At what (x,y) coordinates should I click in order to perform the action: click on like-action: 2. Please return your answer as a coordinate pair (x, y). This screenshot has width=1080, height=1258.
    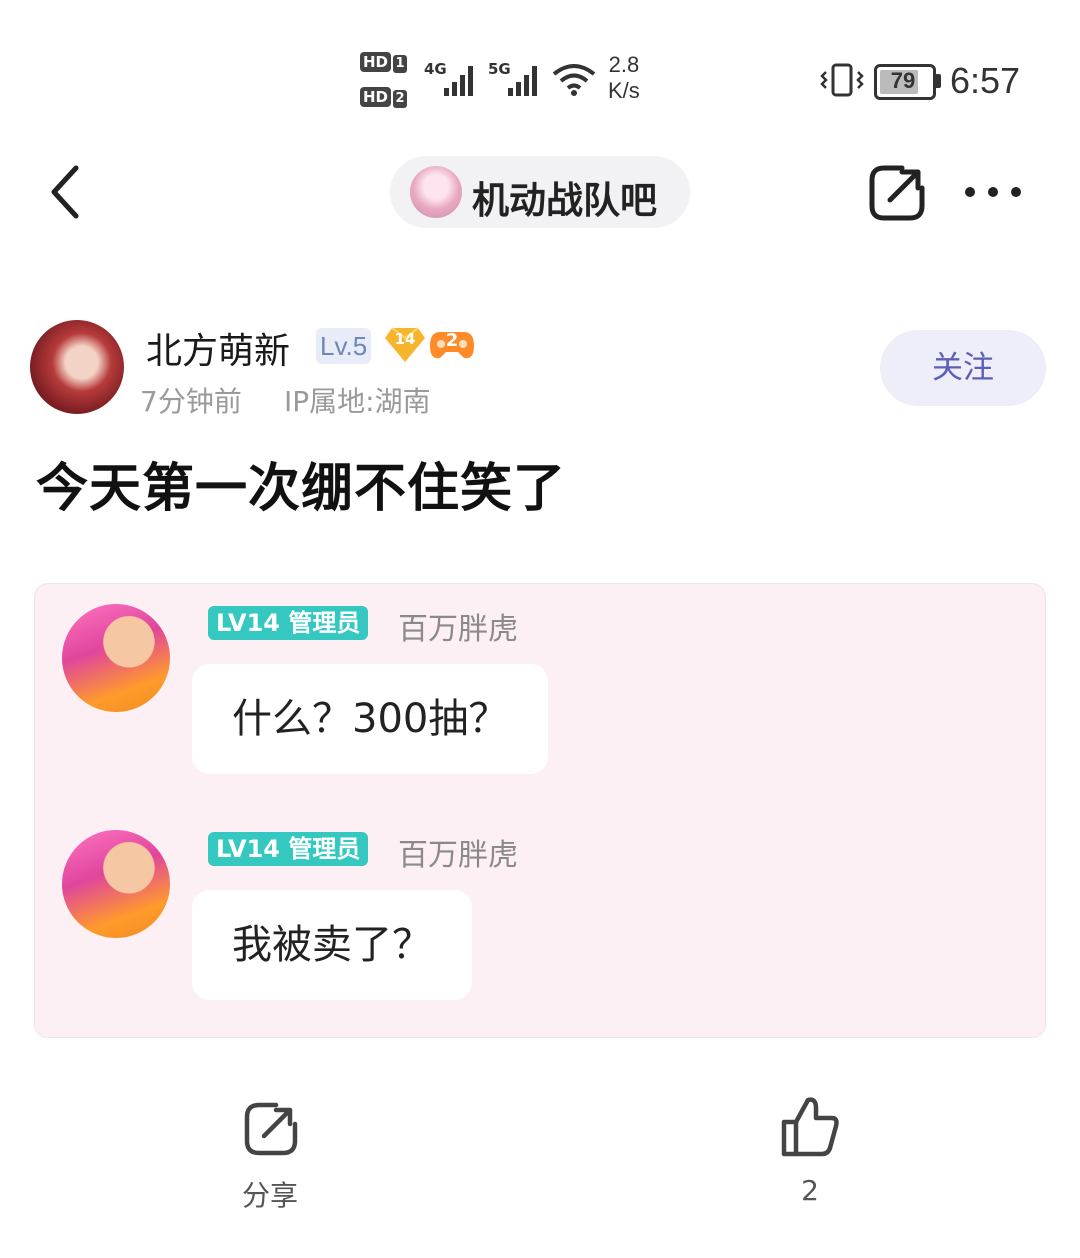
    Looking at the image, I should click on (810, 1155).